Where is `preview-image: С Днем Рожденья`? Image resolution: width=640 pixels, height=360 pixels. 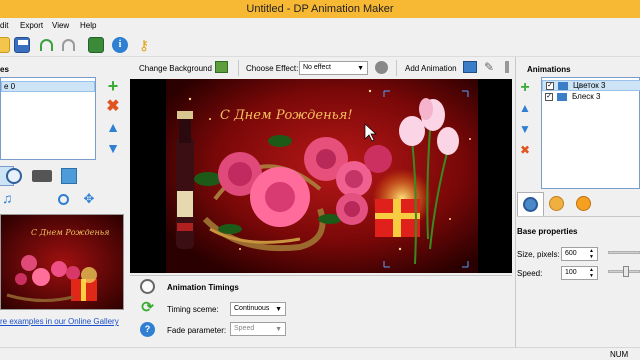
preview-image: С Днем Рожденья is located at coordinates (62, 262).